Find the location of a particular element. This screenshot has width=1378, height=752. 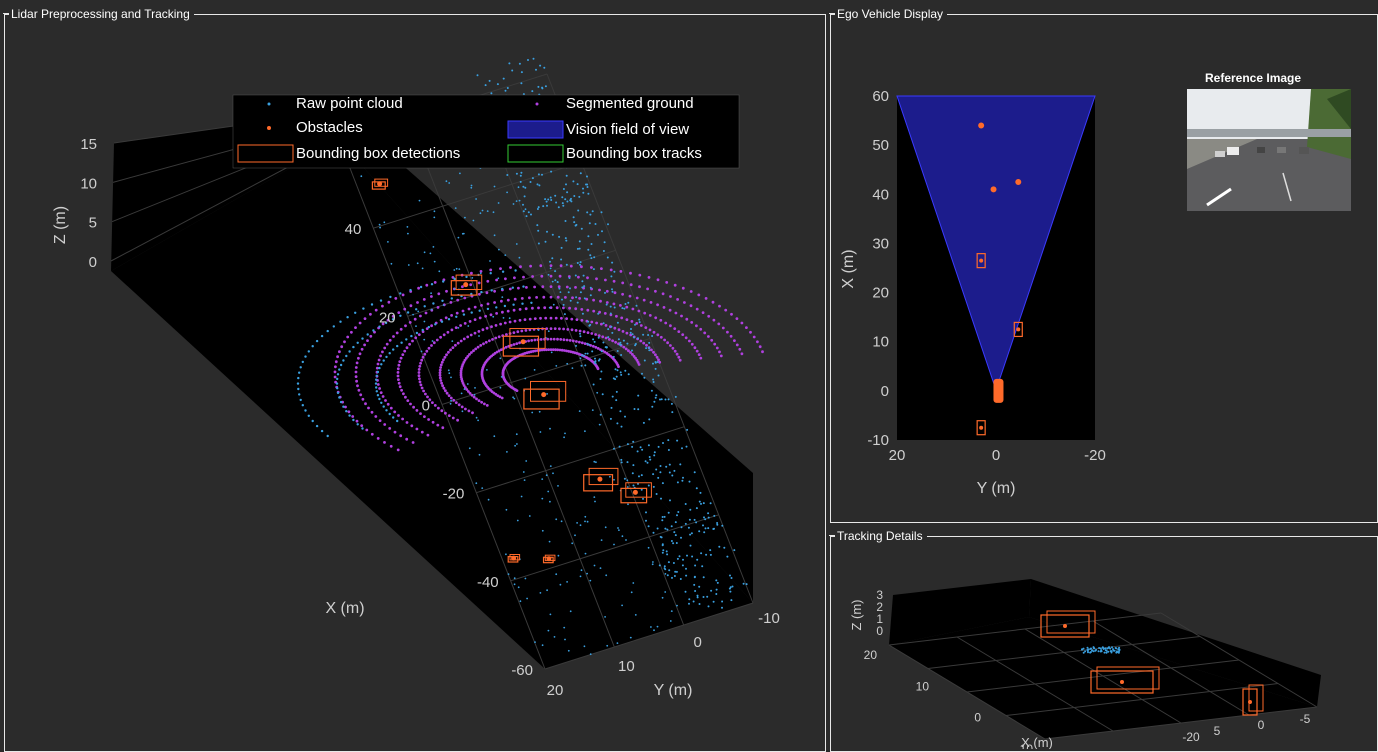

lidar-y-tick: 10 is located at coordinates (626, 666).